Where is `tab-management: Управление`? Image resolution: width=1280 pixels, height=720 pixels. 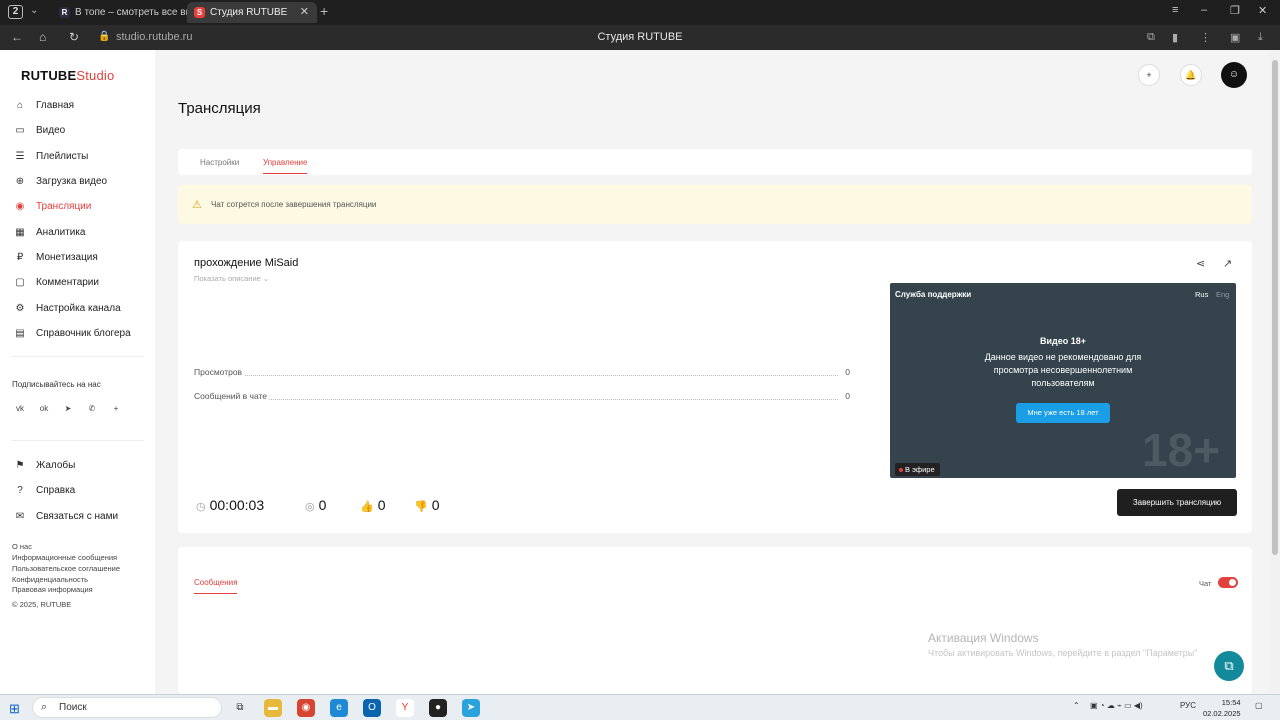
tab-management: Управление is located at coordinates (285, 166).